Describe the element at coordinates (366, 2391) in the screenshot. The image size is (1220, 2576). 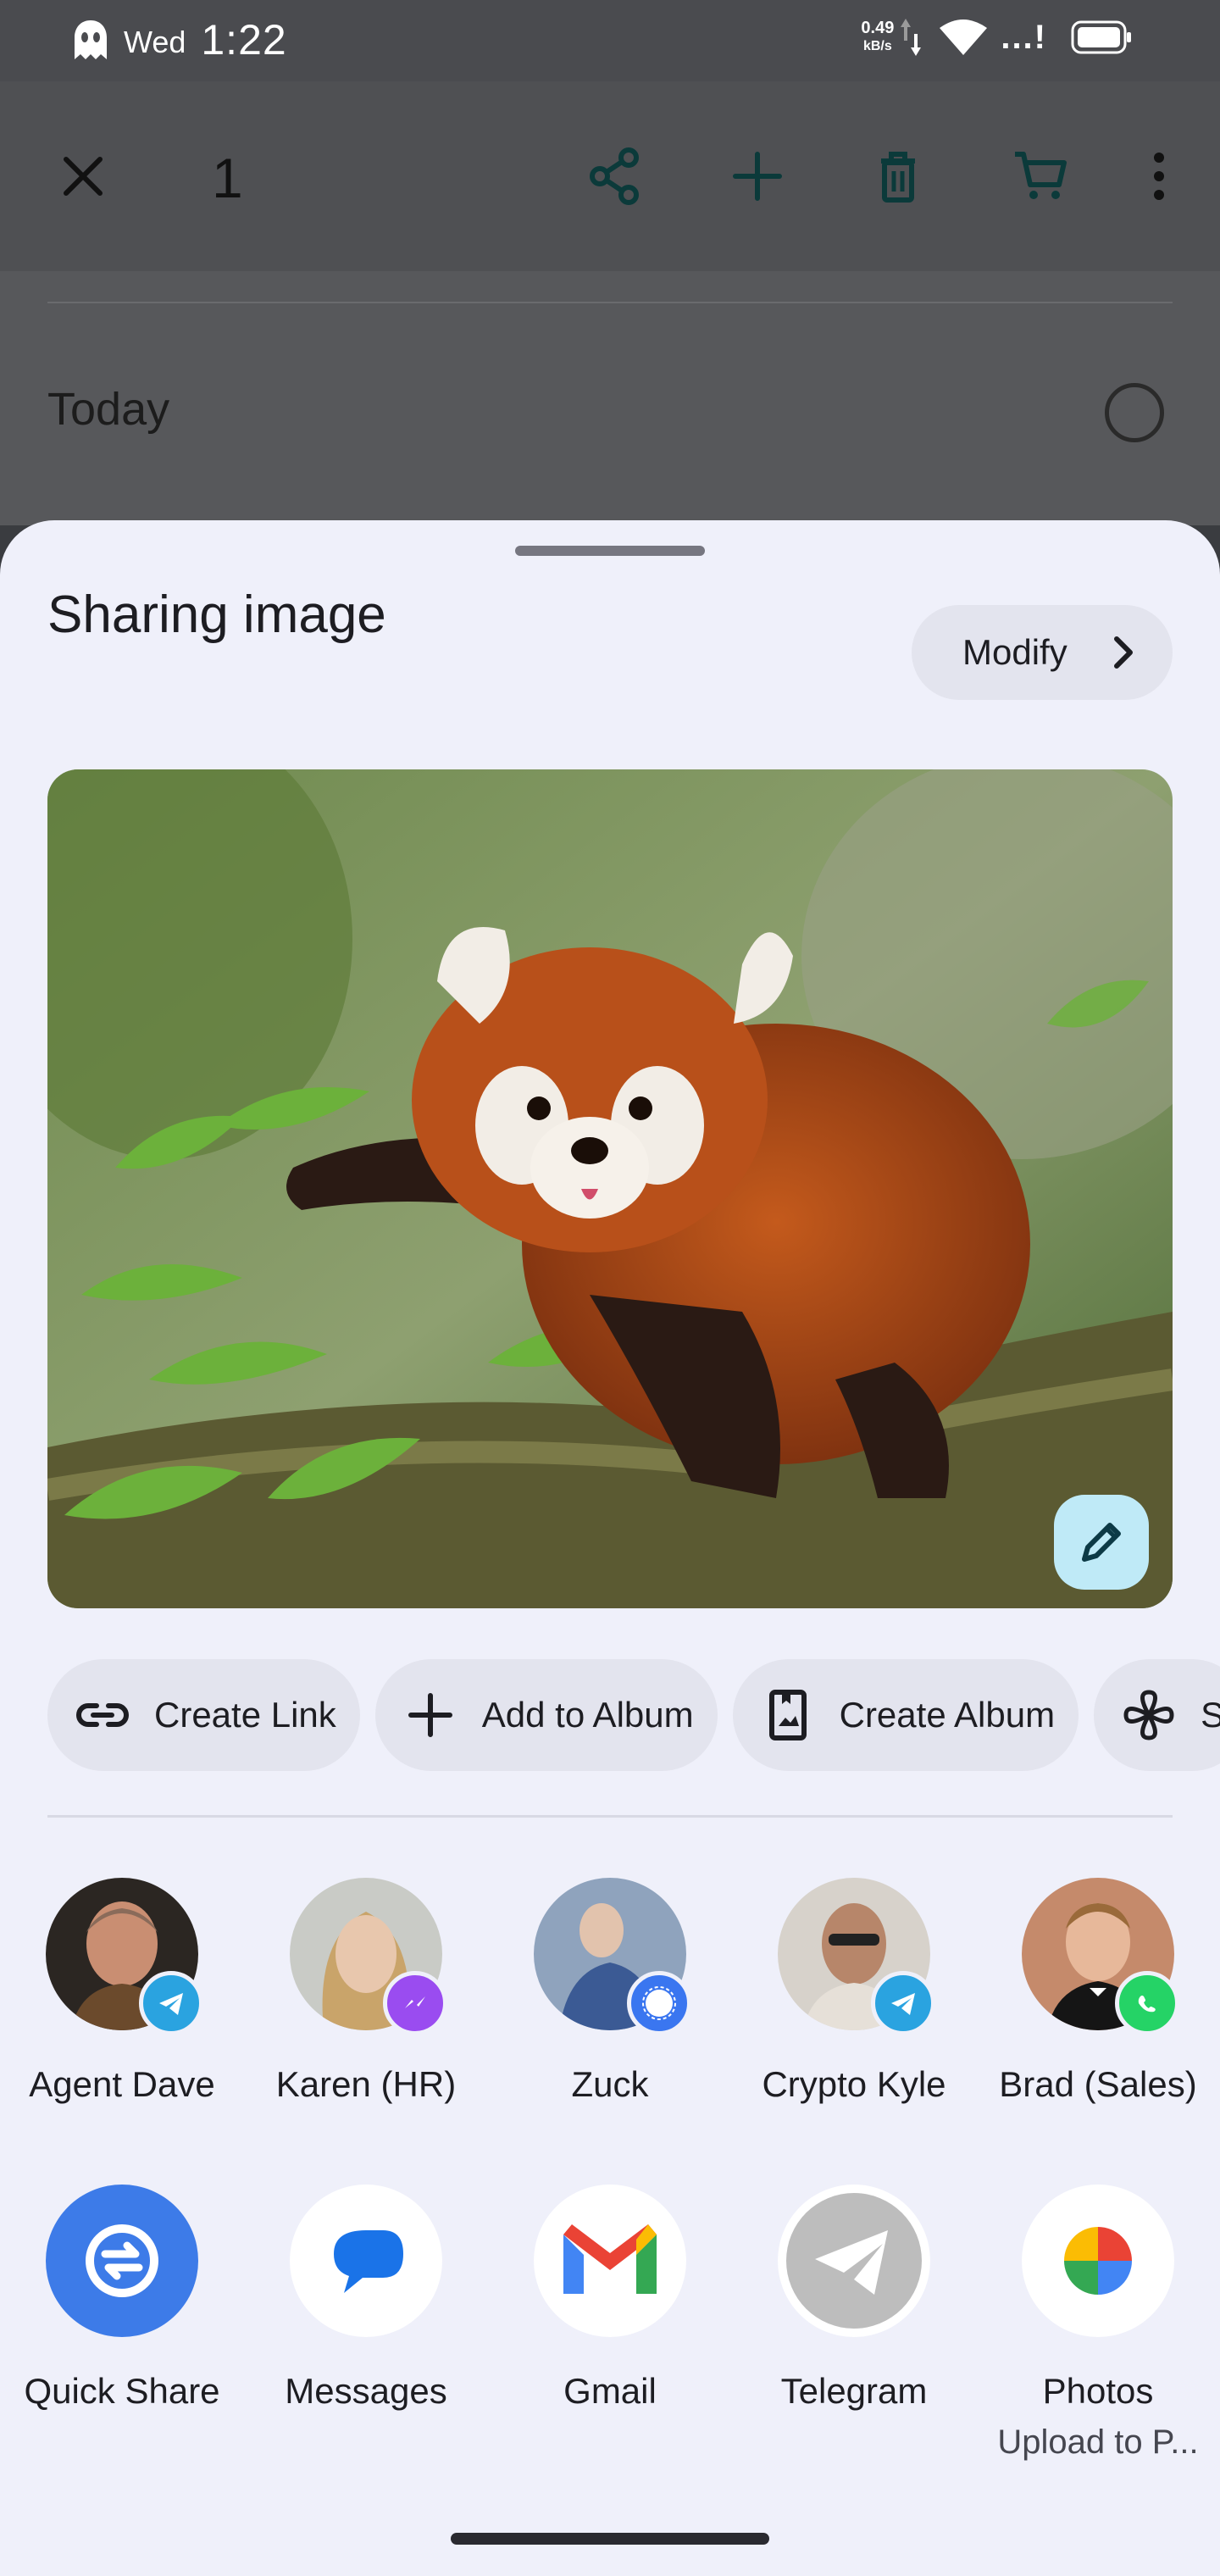
I see `app-name: Messages` at that location.